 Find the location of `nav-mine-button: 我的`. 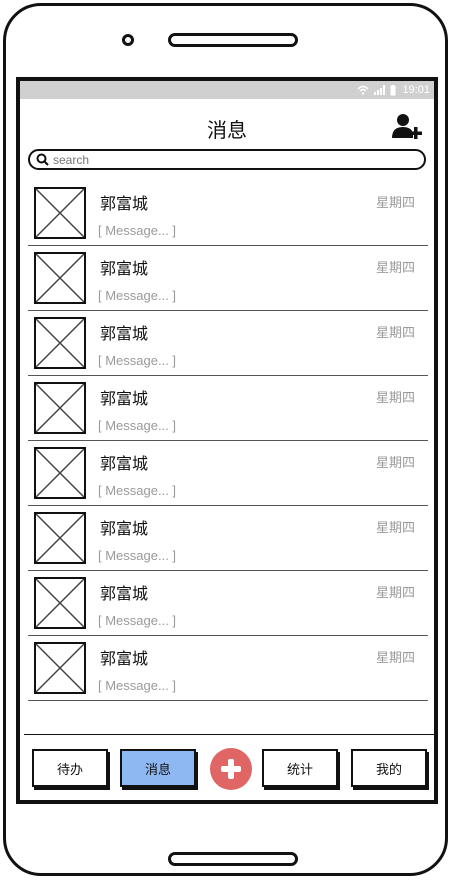

nav-mine-button: 我的 is located at coordinates (389, 768).